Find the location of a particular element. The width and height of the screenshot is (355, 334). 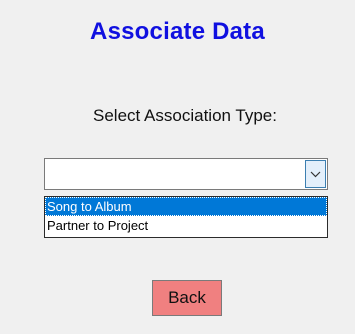

association-type-dropdown-list: Song to Album Partner to Project is located at coordinates (186, 217).